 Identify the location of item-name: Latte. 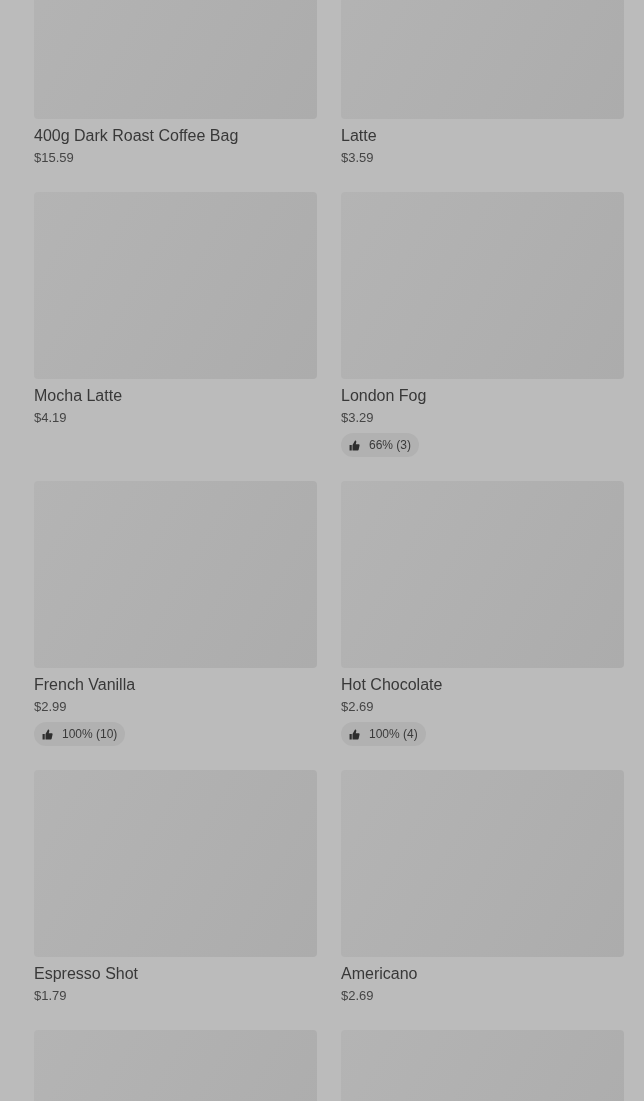
(359, 136).